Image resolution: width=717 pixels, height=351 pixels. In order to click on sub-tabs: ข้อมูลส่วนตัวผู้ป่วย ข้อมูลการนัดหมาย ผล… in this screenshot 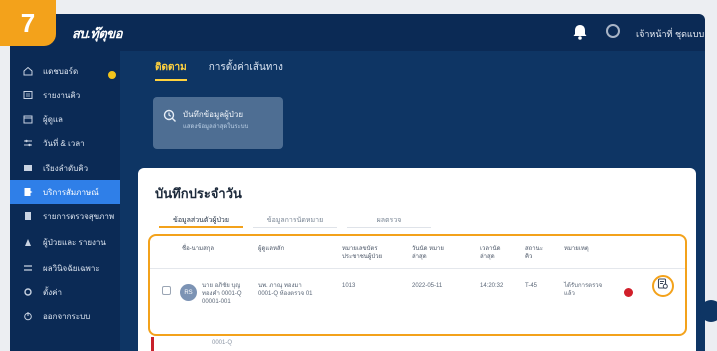, I will do `click(295, 219)`.